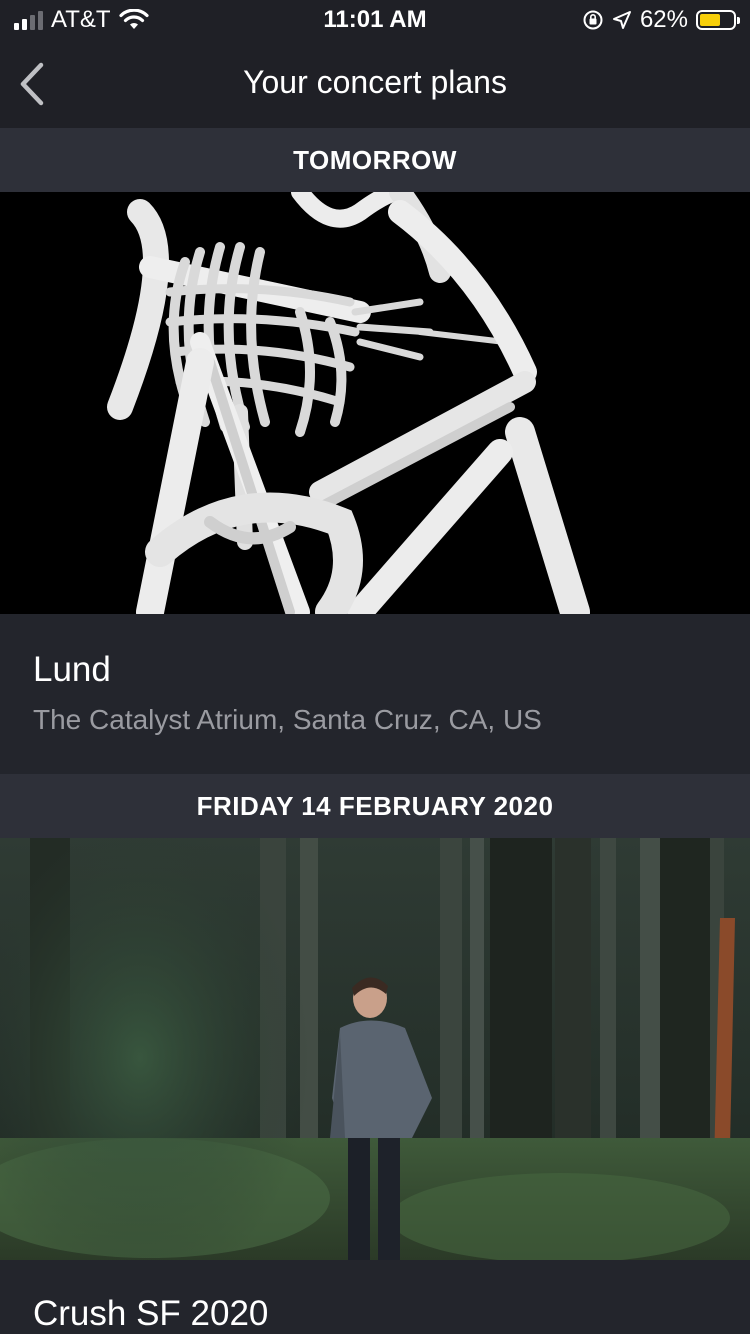 The width and height of the screenshot is (750, 1334). What do you see at coordinates (375, 20) in the screenshot?
I see `status-bar: AT&T 11:01 AM 62%` at bounding box center [375, 20].